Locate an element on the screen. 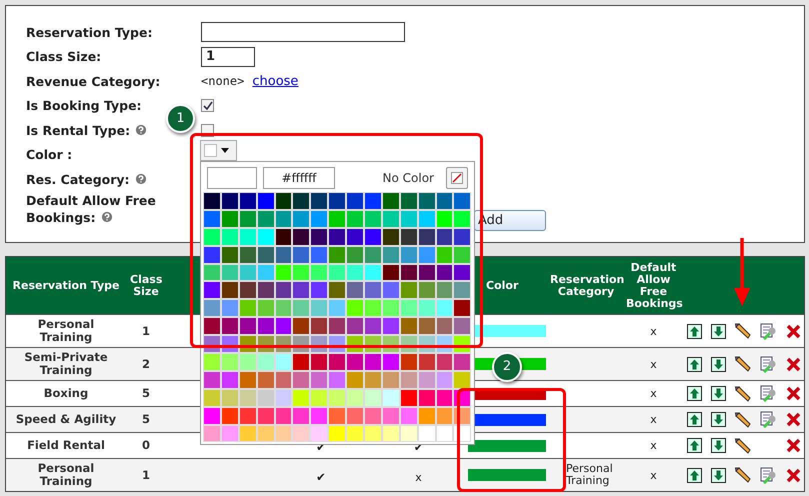 The width and height of the screenshot is (809, 496). column-header: Reservation Type is located at coordinates (66, 286).